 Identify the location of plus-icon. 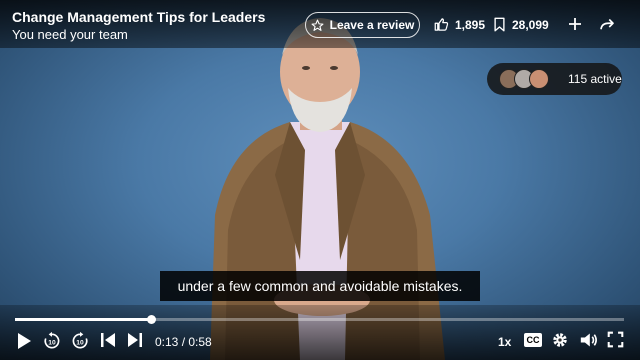
(575, 24).